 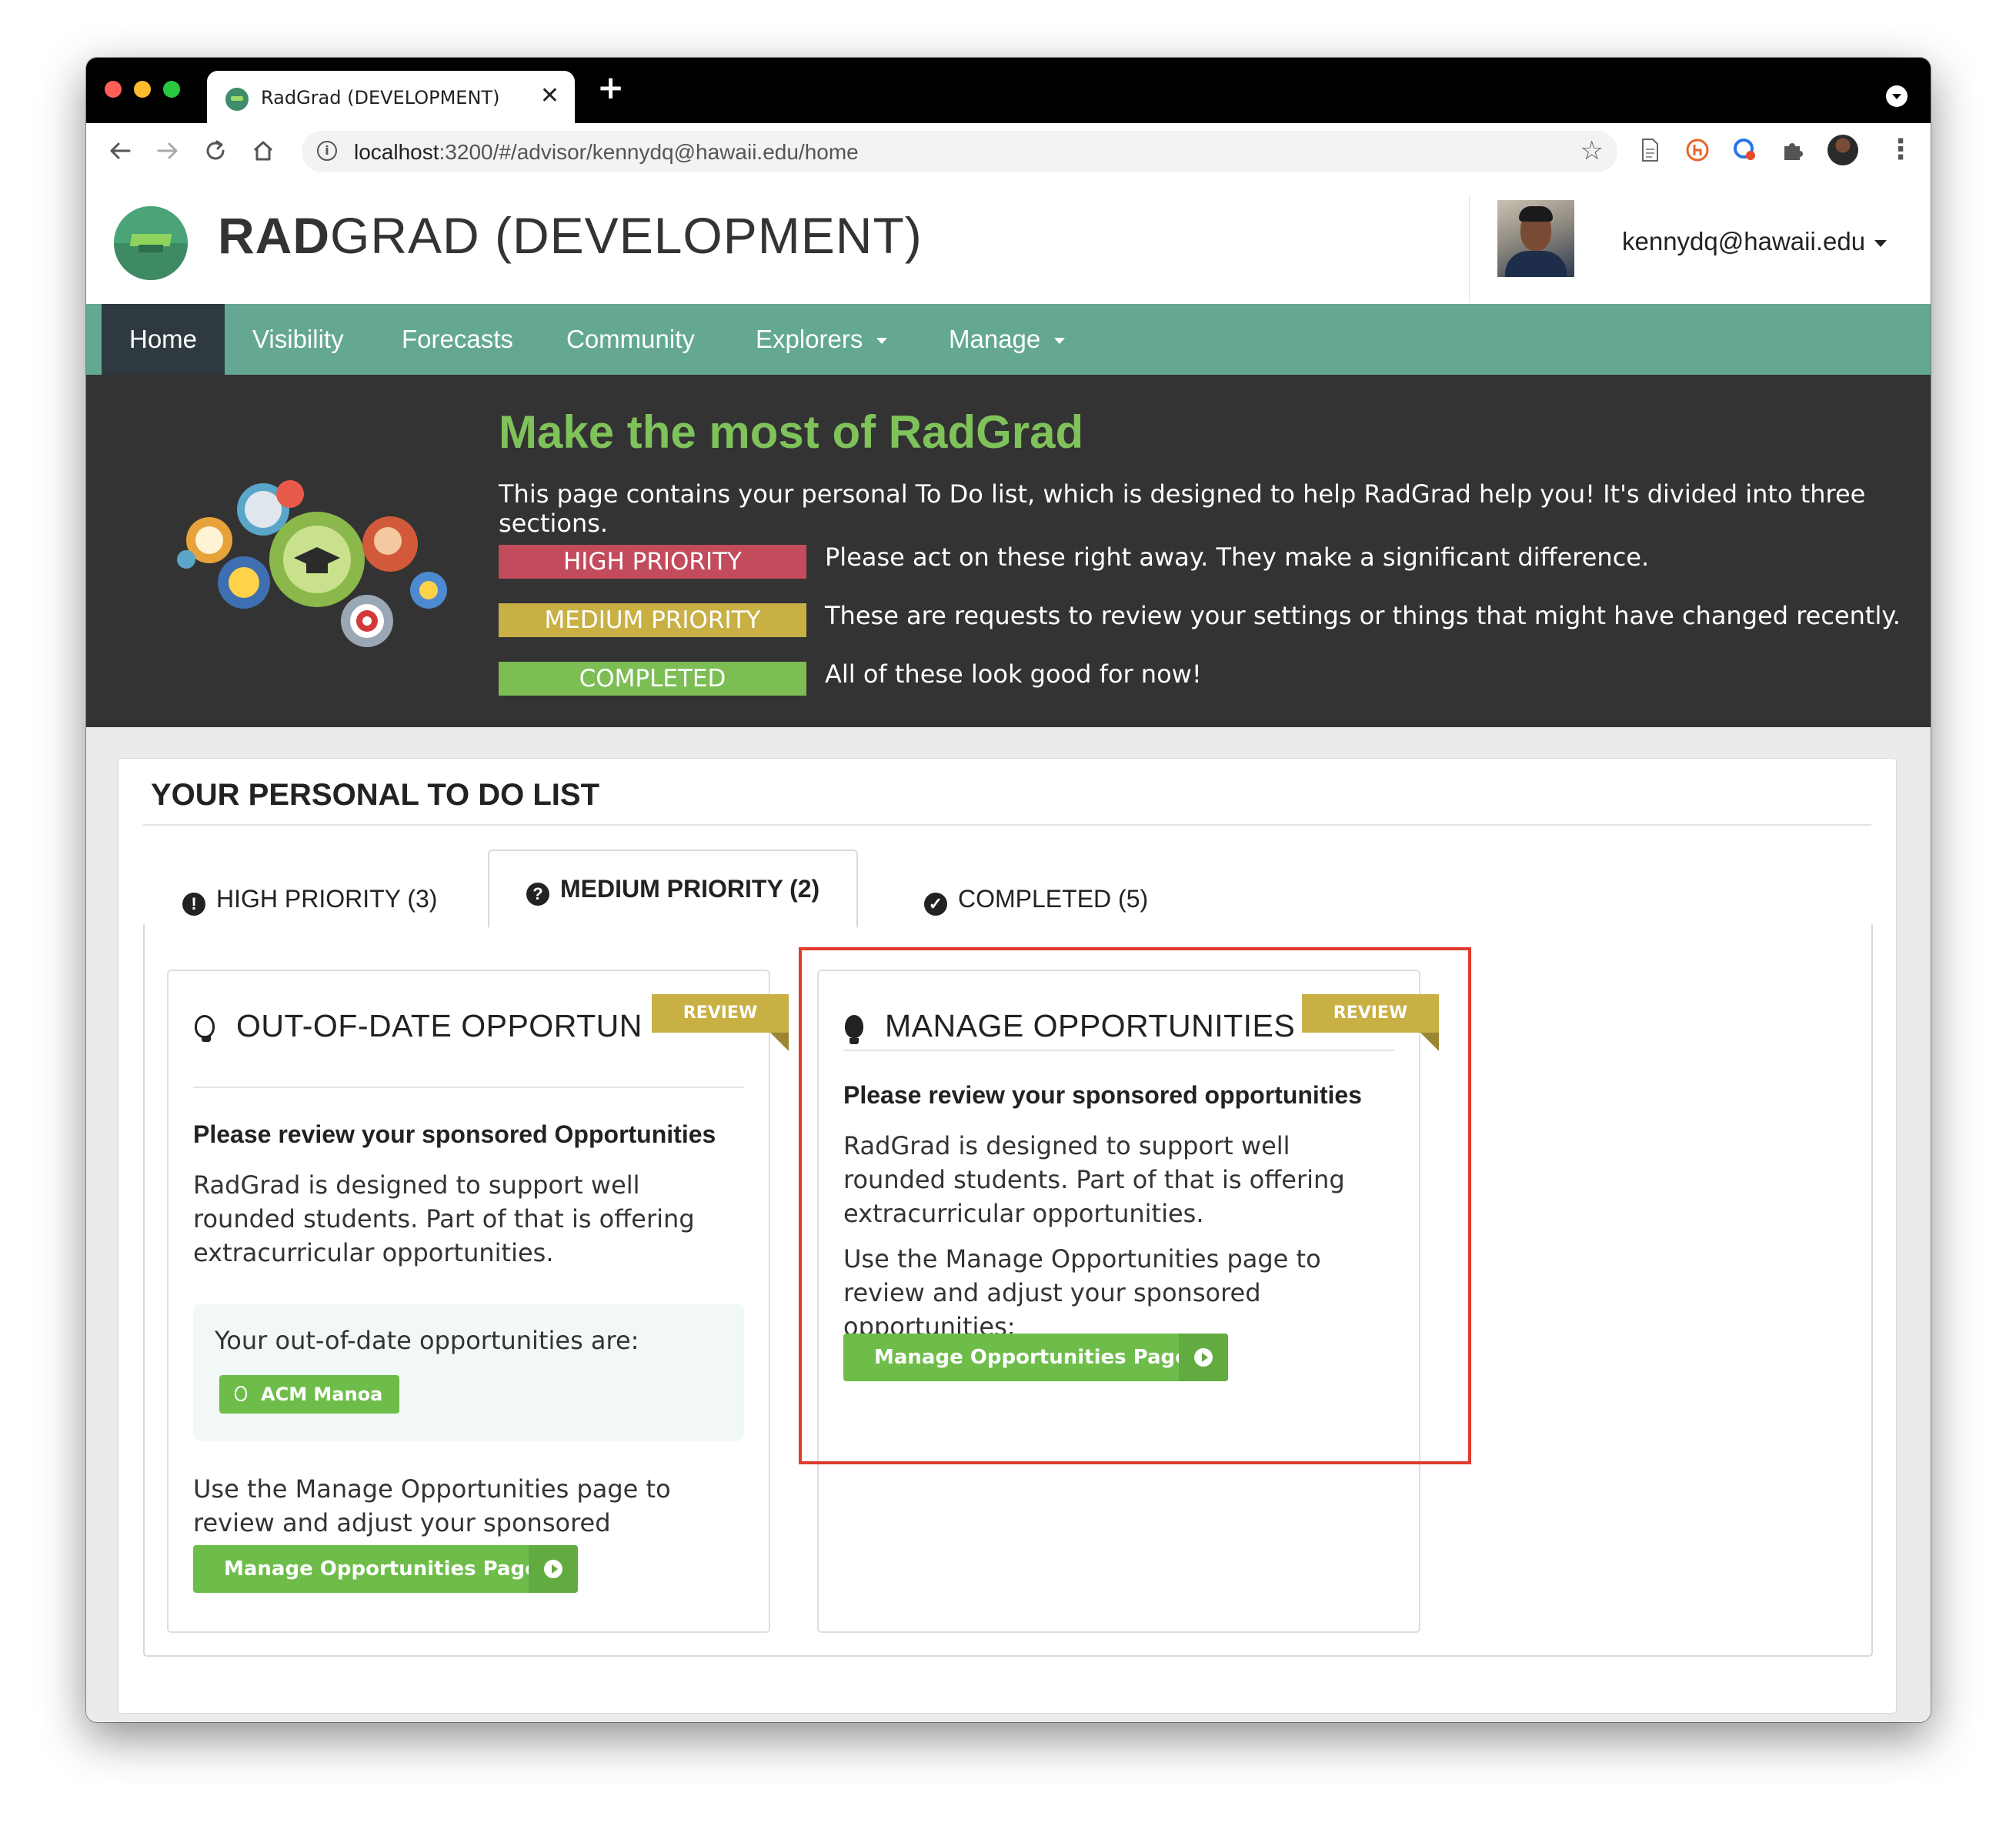 I want to click on nav-home-label: Home, so click(x=163, y=339).